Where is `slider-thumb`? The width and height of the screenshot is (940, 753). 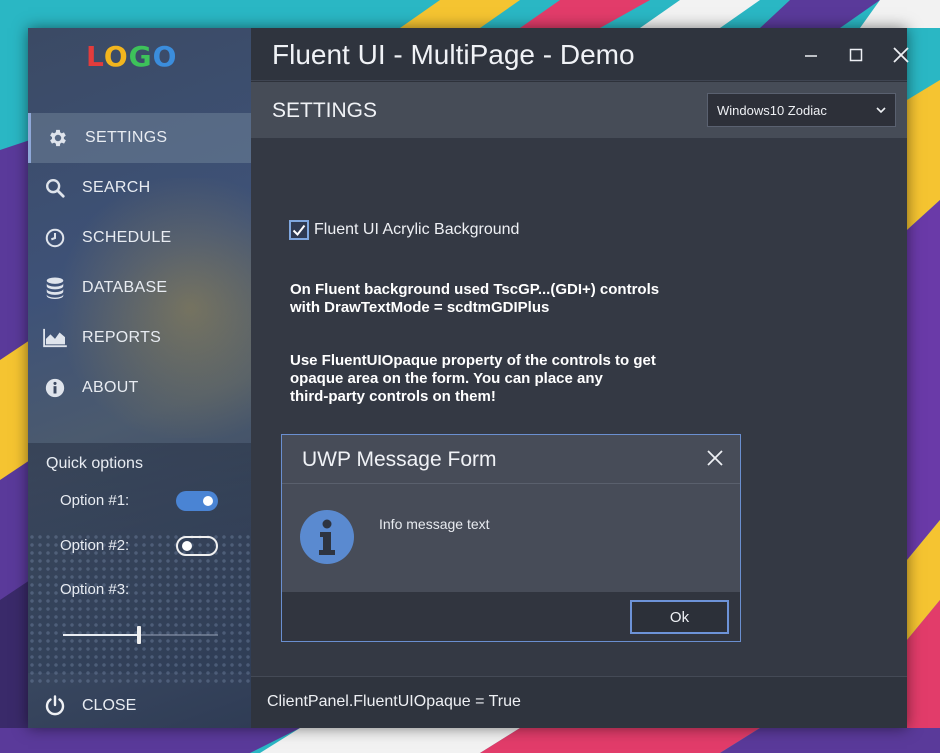
slider-thumb is located at coordinates (139, 635).